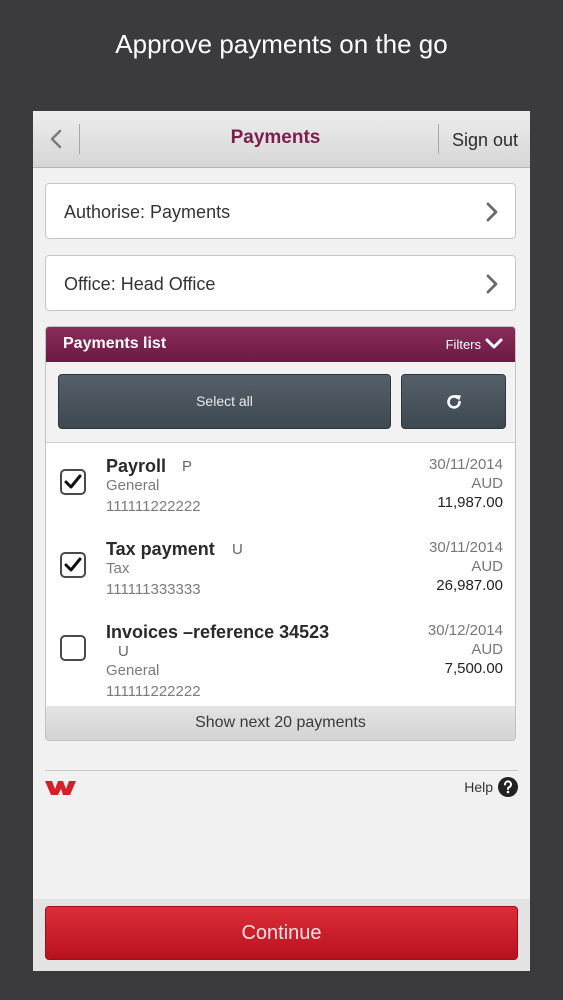 This screenshot has width=563, height=1000. I want to click on nav-divider-right, so click(438, 139).